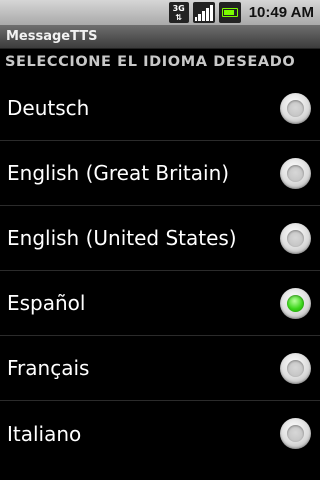 The width and height of the screenshot is (320, 480). What do you see at coordinates (44, 433) in the screenshot?
I see `language-label: Italiano` at bounding box center [44, 433].